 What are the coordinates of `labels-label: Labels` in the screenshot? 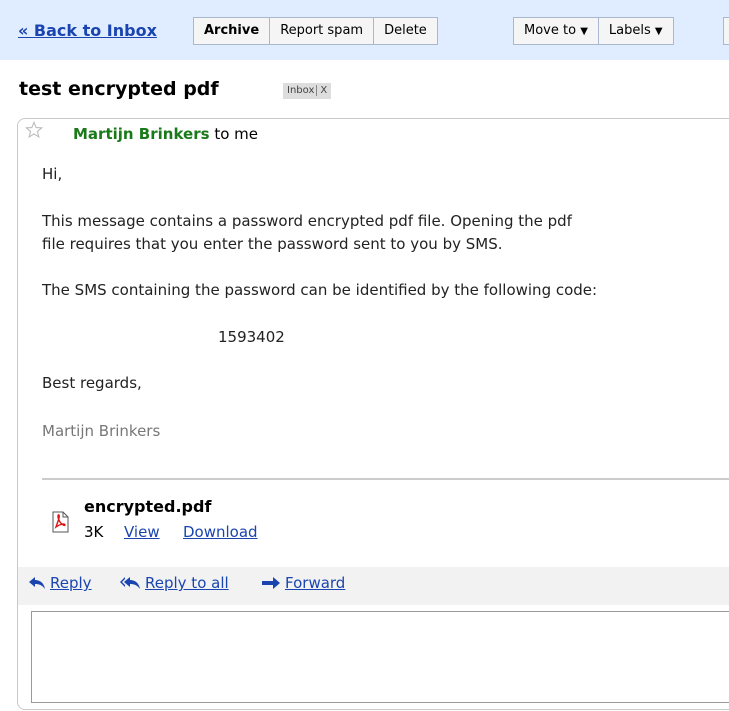 It's located at (629, 30).